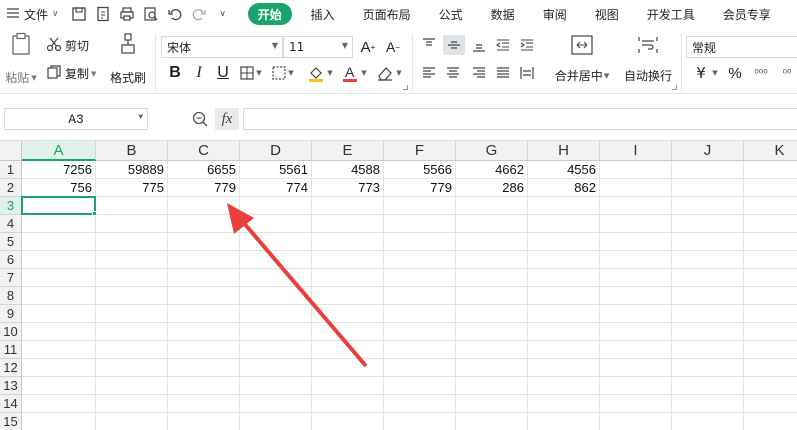 This screenshot has width=797, height=430. Describe the element at coordinates (59, 368) in the screenshot. I see `cell-a12` at that location.